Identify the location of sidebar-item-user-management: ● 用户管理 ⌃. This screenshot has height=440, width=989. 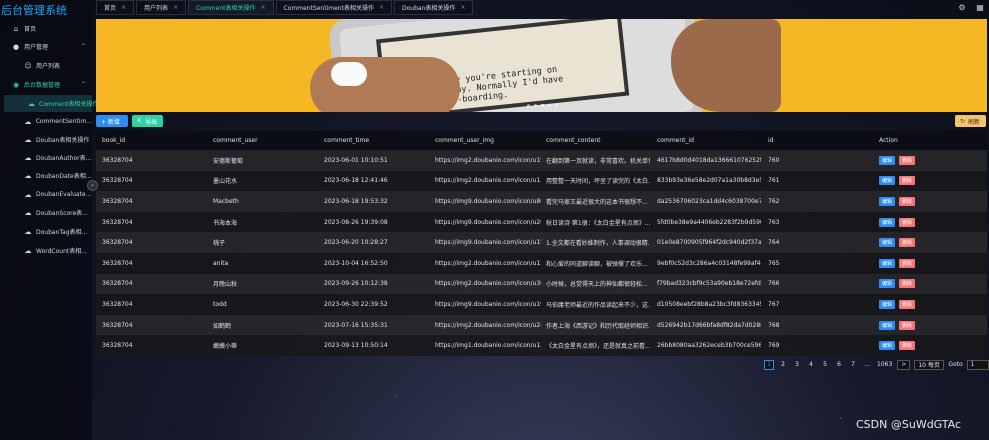
(46, 46).